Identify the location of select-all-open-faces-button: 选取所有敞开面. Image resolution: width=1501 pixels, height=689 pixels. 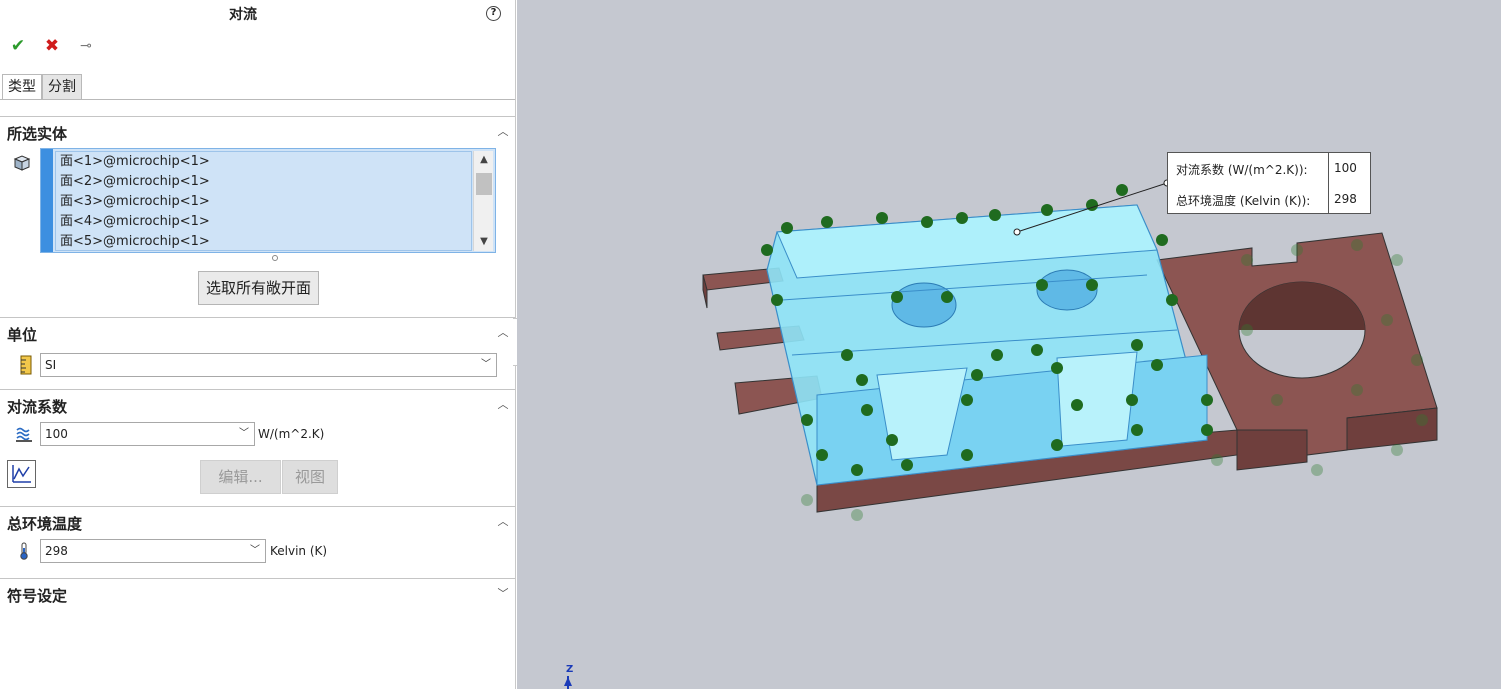
(258, 288).